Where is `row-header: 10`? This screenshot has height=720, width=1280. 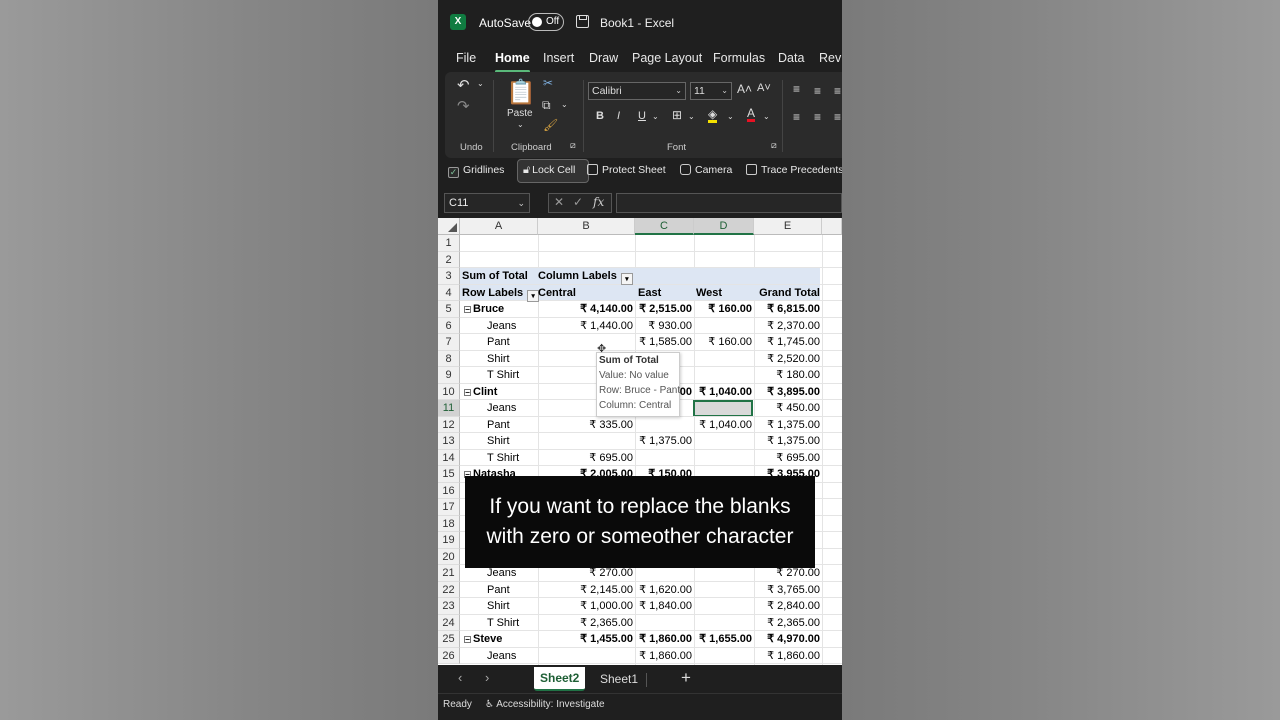
row-header: 10 is located at coordinates (449, 391).